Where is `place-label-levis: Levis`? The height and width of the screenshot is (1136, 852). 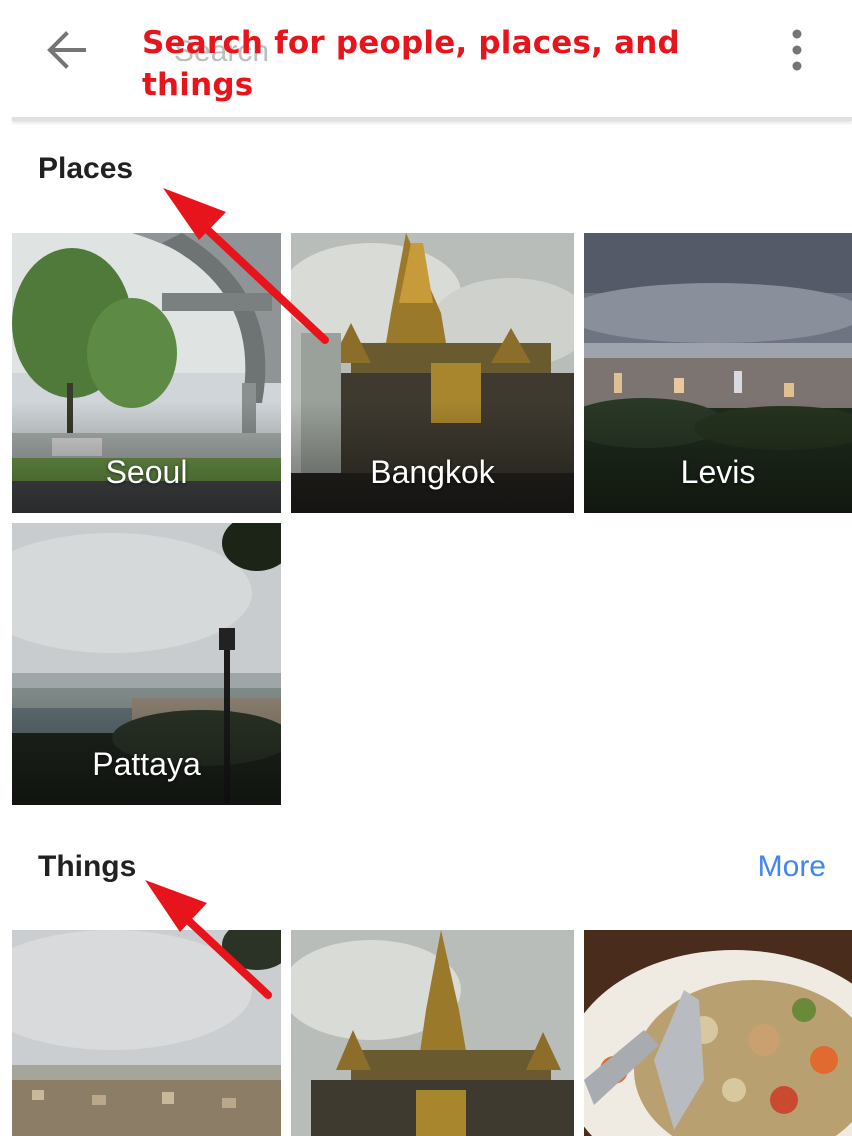 place-label-levis: Levis is located at coordinates (718, 472).